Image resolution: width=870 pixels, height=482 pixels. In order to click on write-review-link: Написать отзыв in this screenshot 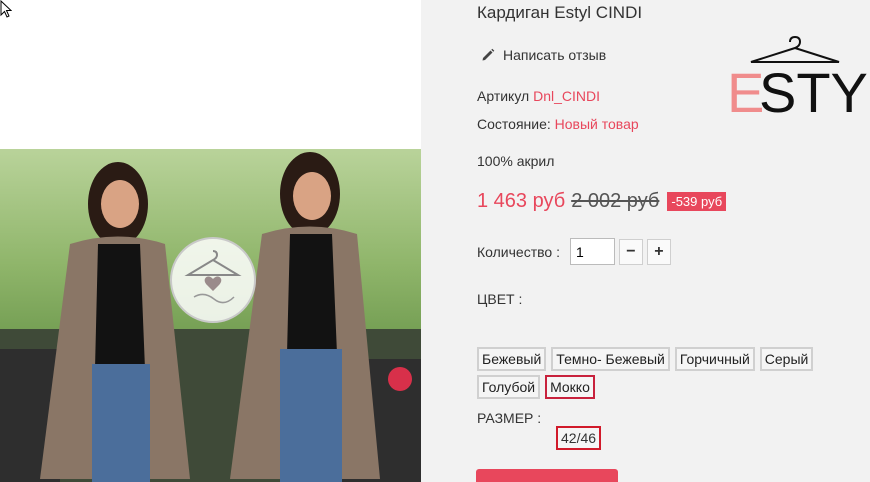, I will do `click(543, 55)`.